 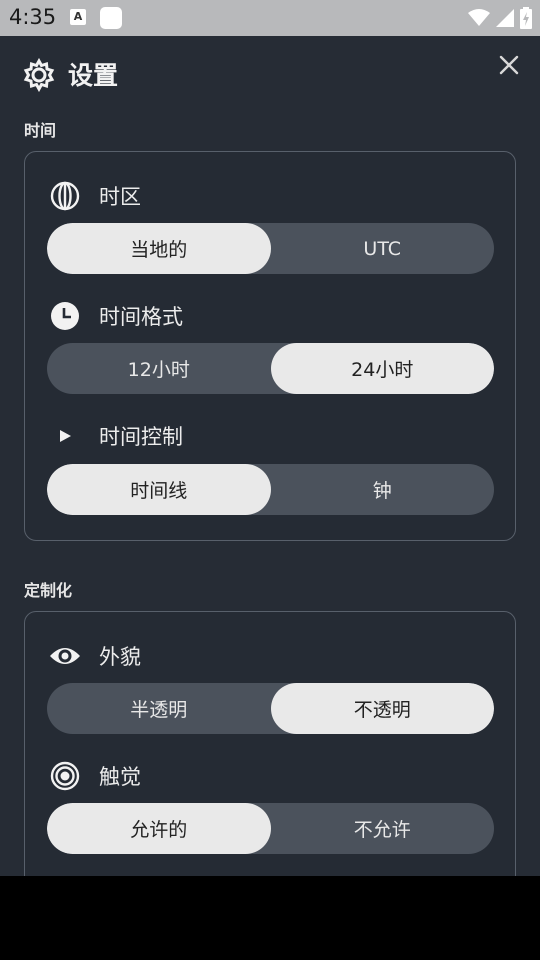 What do you see at coordinates (159, 248) in the screenshot?
I see `timezone-option-local: 当地的` at bounding box center [159, 248].